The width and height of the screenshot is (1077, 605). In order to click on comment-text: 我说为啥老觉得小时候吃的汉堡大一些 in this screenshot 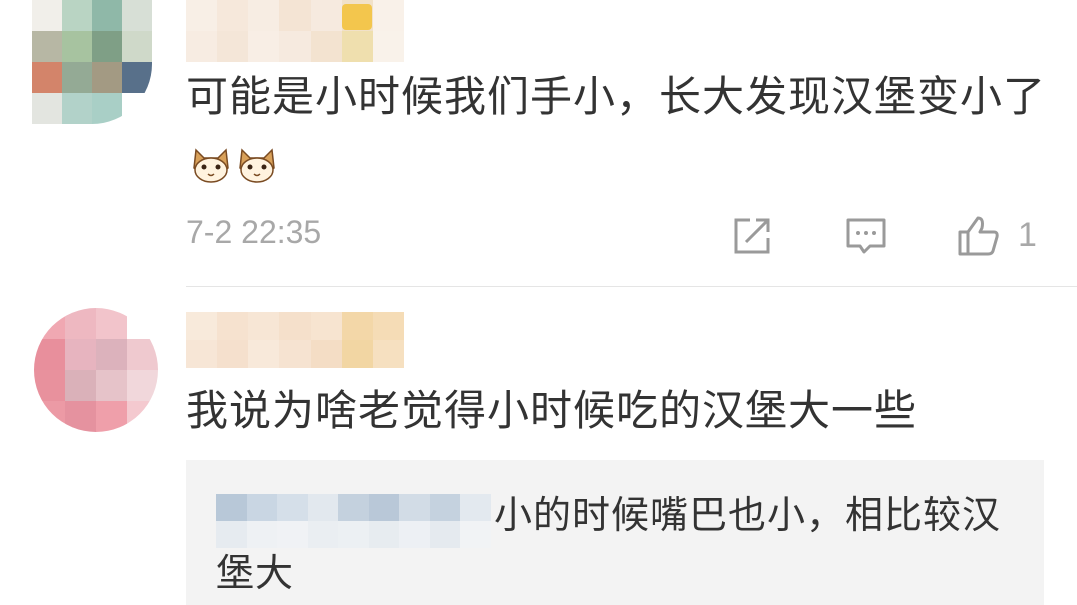, I will do `click(552, 410)`.